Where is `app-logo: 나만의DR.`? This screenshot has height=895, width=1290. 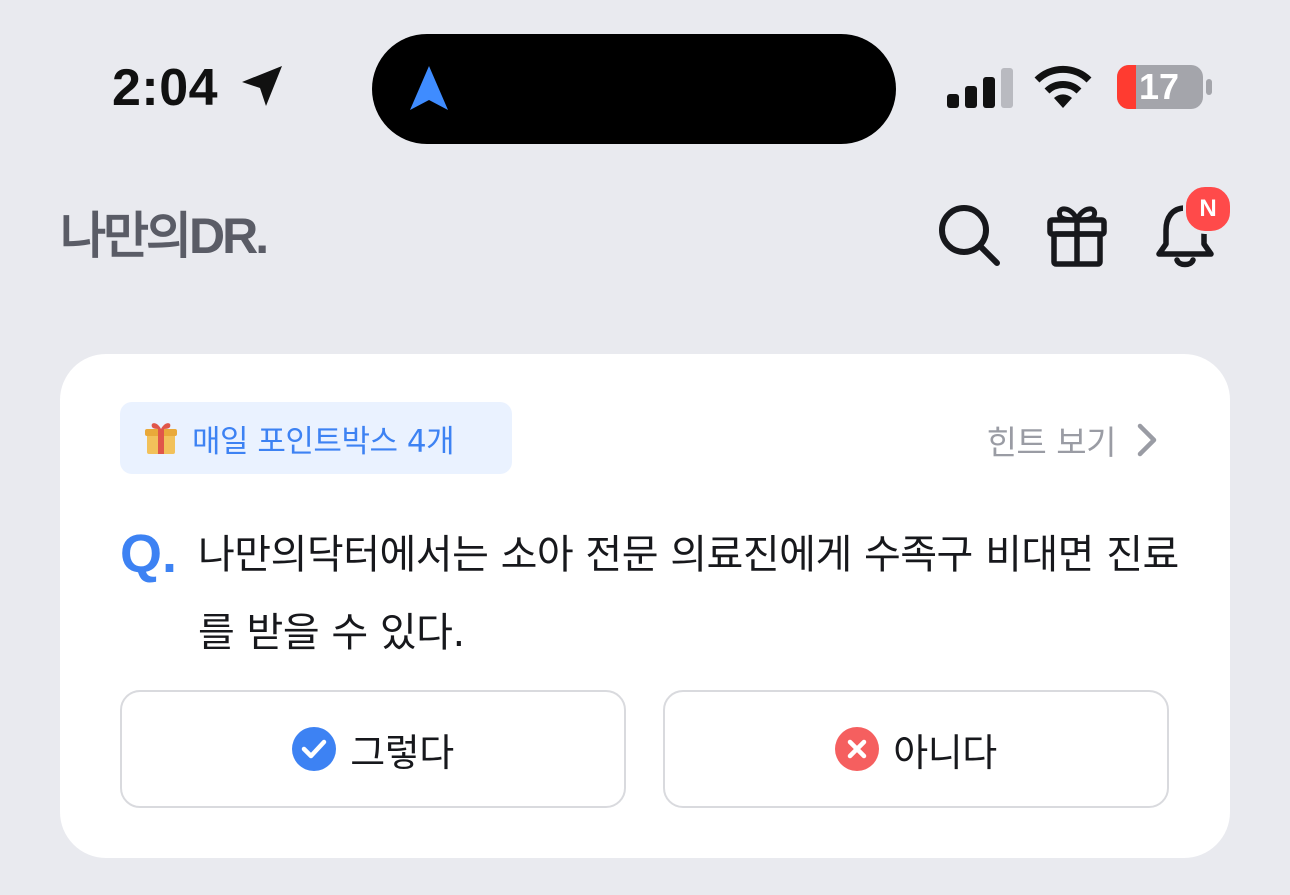
app-logo: 나만의DR. is located at coordinates (164, 236).